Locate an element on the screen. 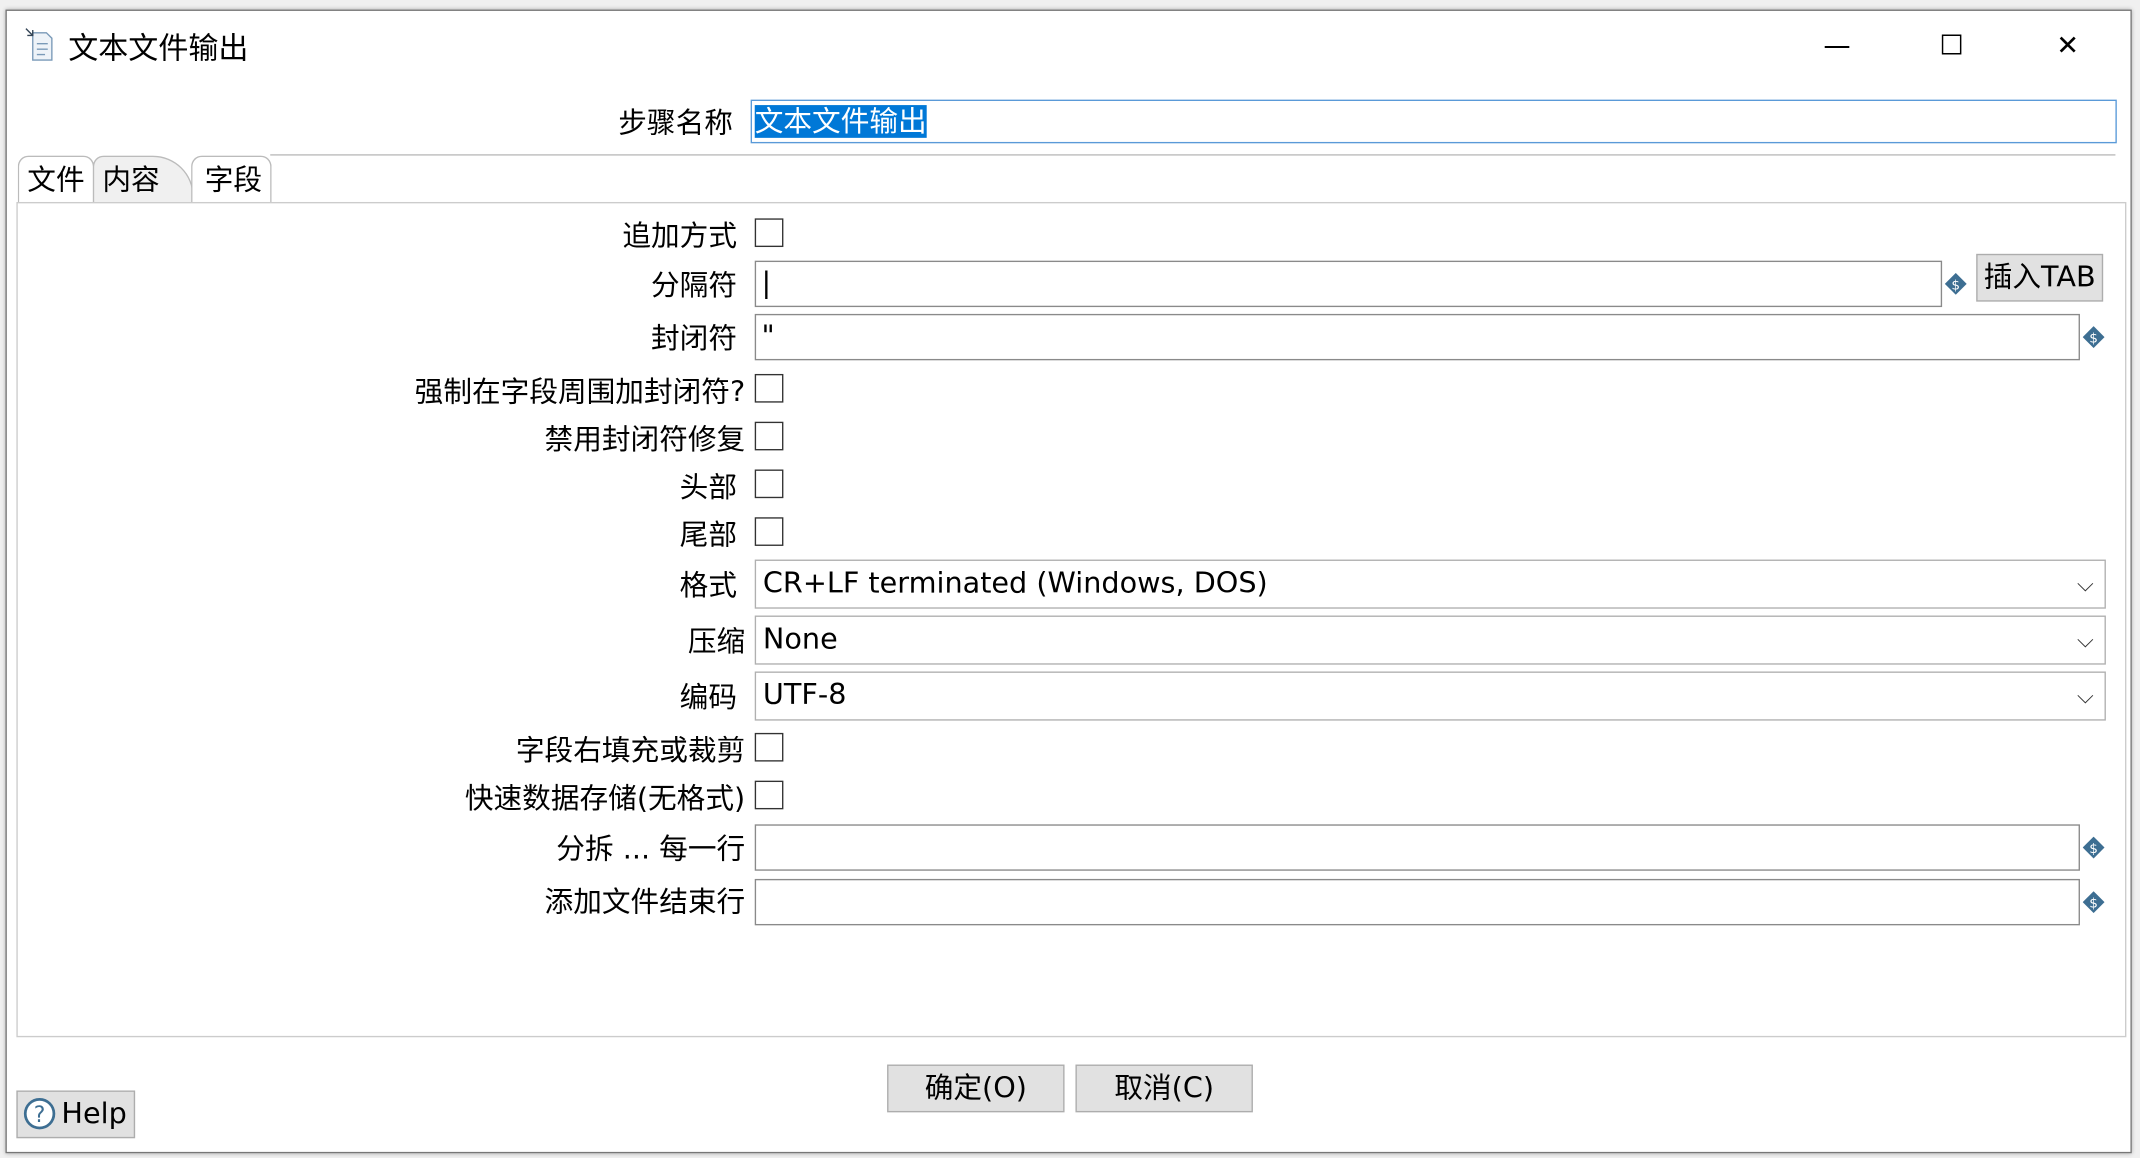 The image size is (2140, 1158). footer-label: 尾部 is located at coordinates (708, 535).